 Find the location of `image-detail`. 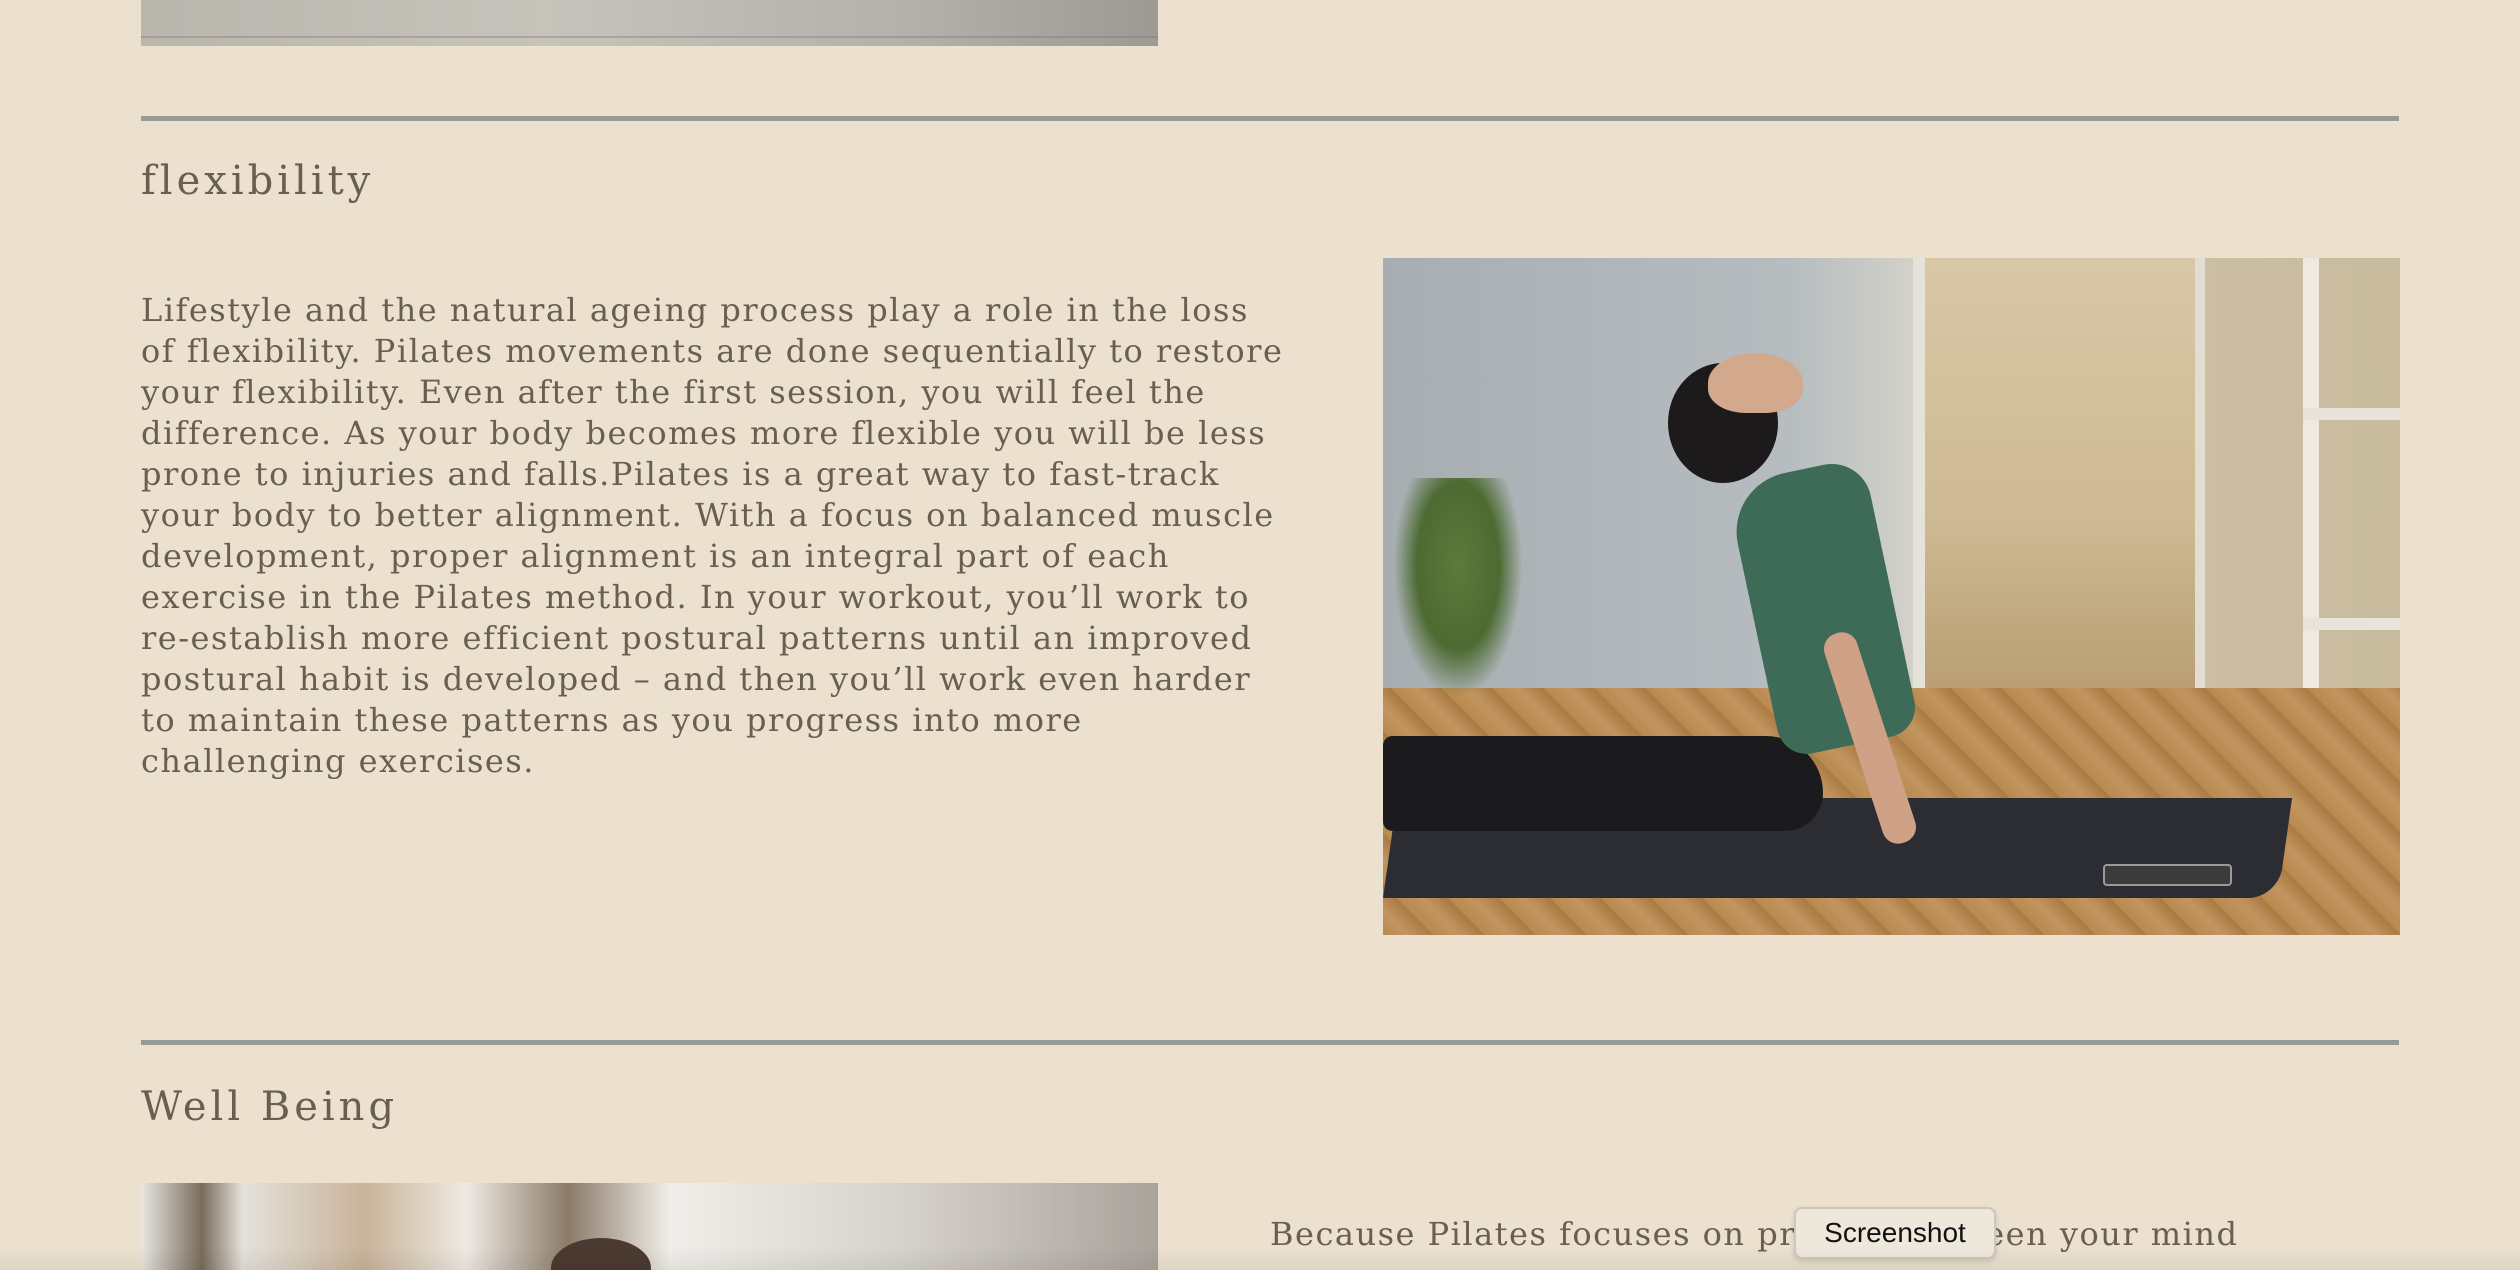

image-detail is located at coordinates (649, 37).